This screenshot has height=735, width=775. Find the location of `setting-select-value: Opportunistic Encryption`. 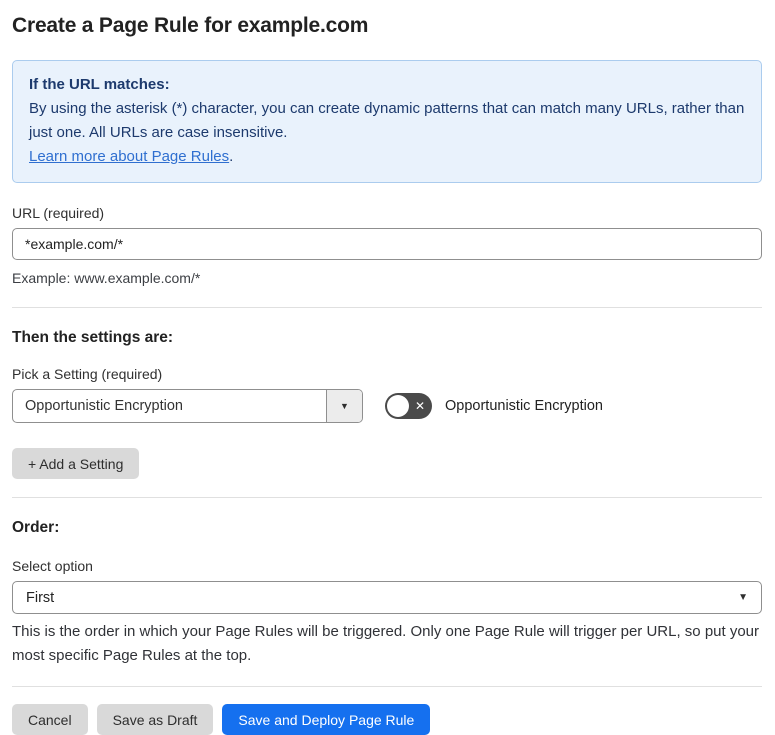

setting-select-value: Opportunistic Encryption is located at coordinates (104, 406).